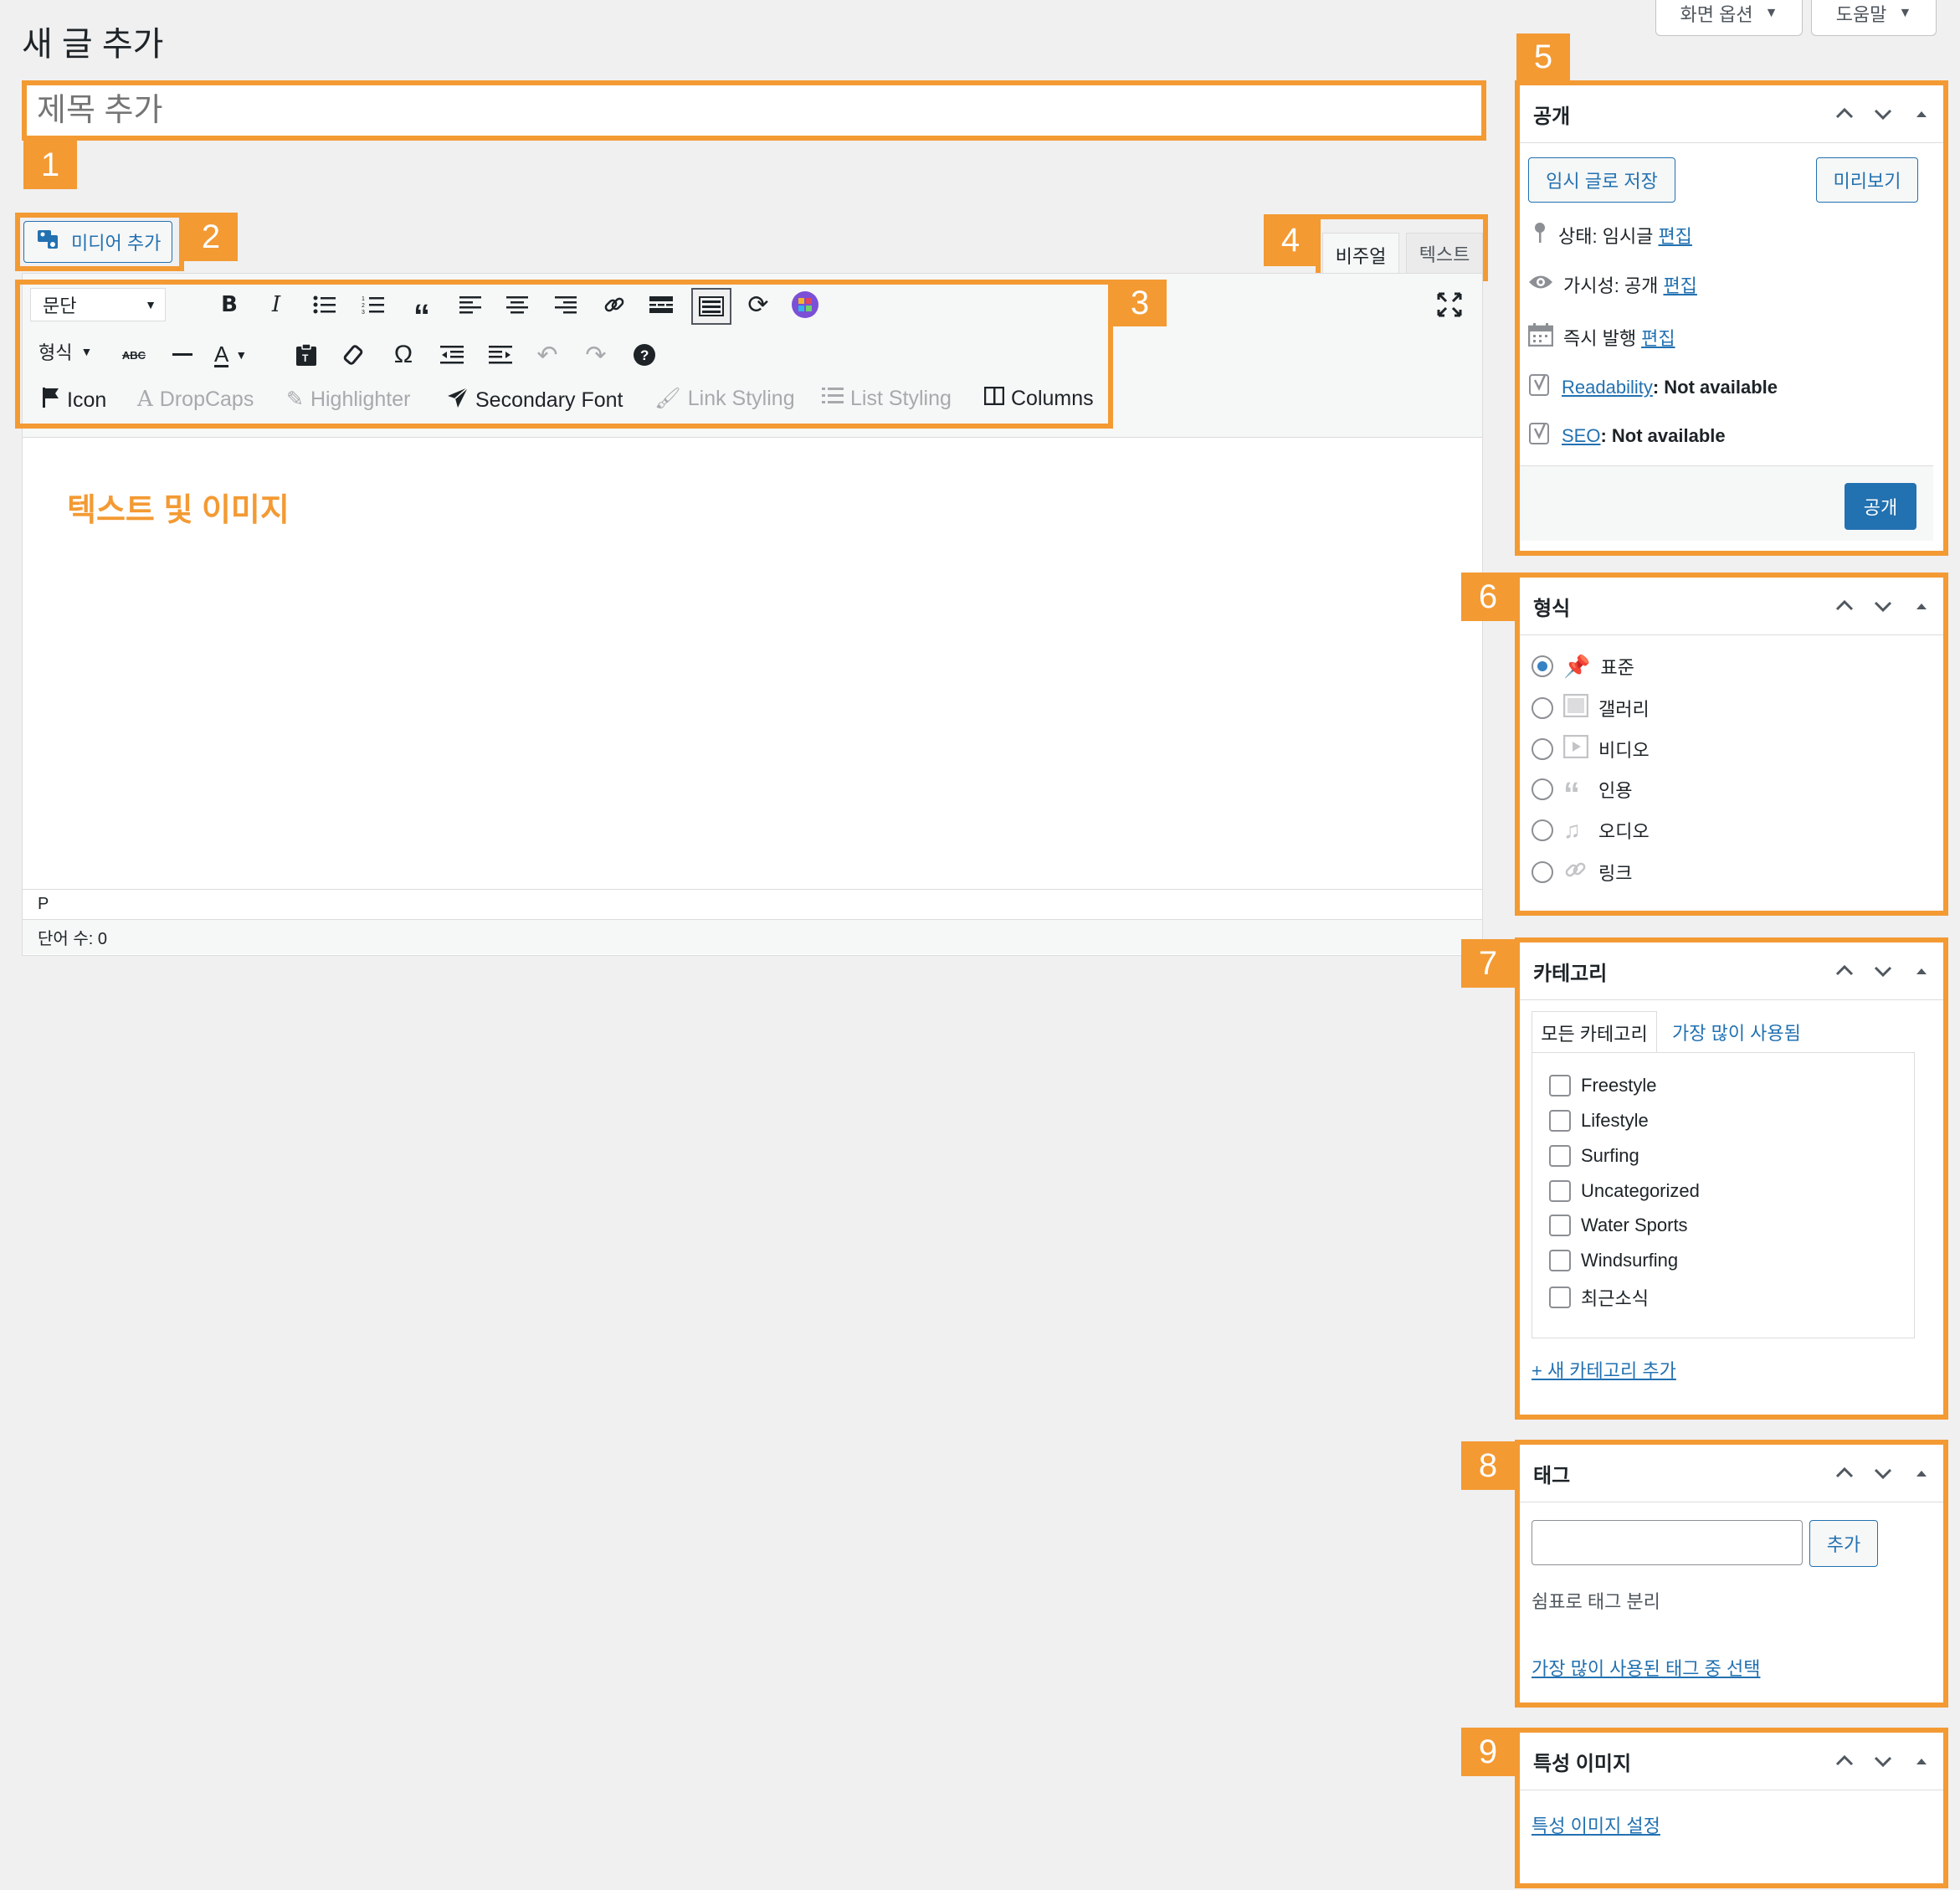 The width and height of the screenshot is (1960, 1890). Describe the element at coordinates (65, 351) in the screenshot. I see `styles-select: 형식 ▼` at that location.